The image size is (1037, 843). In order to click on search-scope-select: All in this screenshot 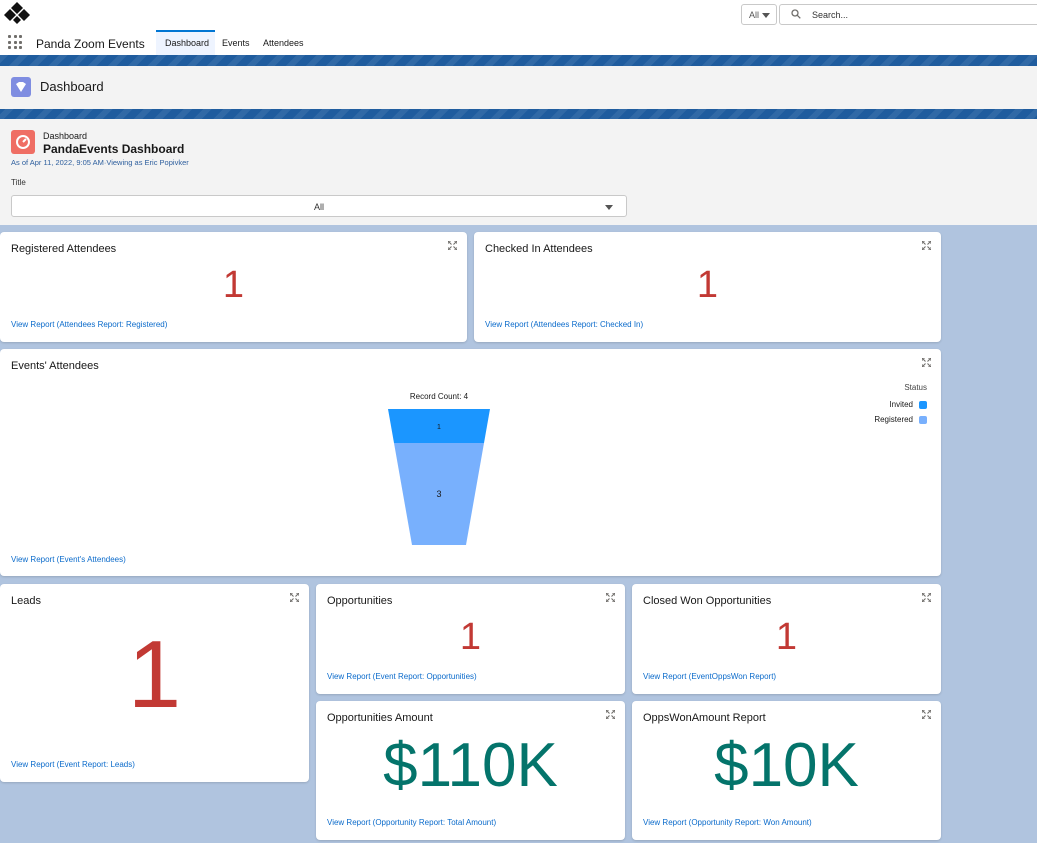, I will do `click(759, 14)`.